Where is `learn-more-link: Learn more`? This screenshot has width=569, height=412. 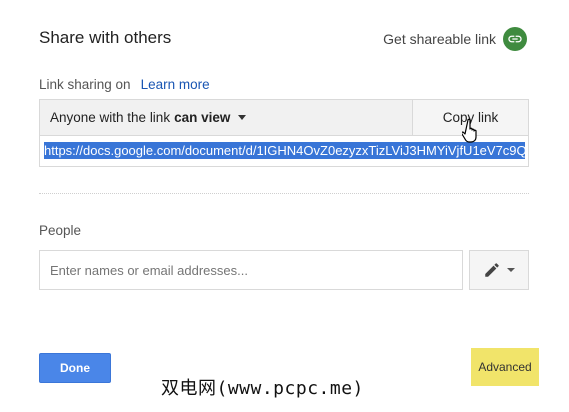 learn-more-link: Learn more is located at coordinates (175, 84).